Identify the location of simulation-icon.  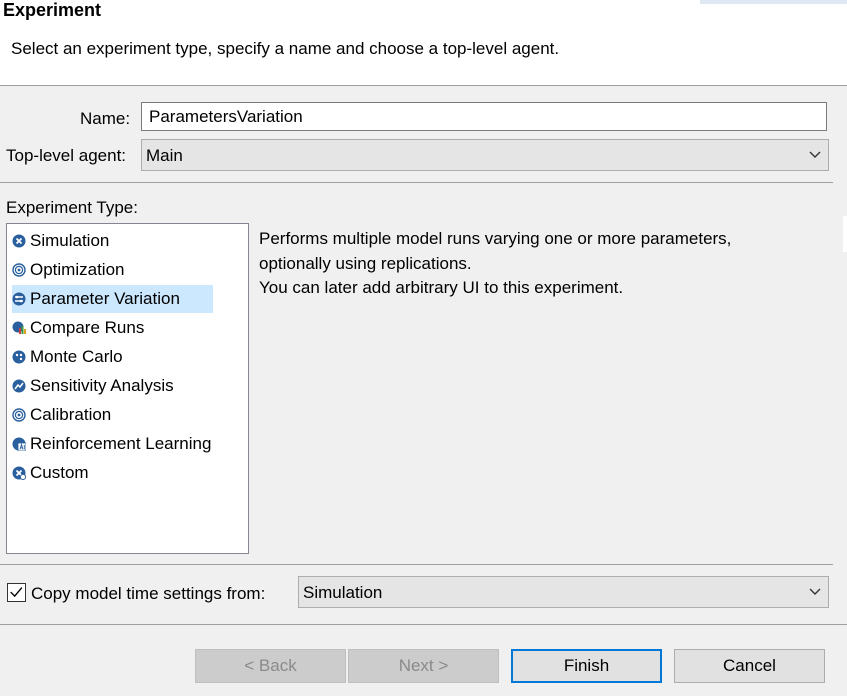
(19, 241).